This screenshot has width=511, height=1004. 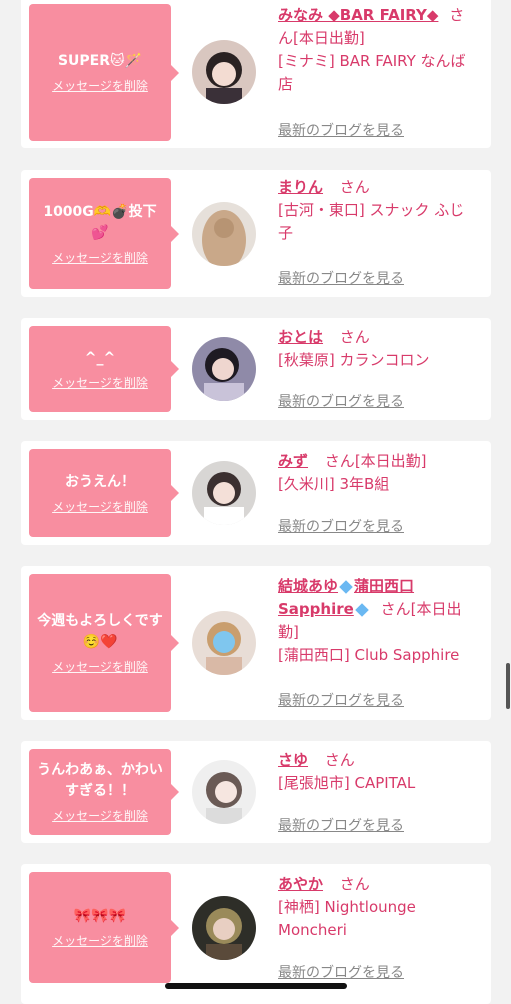 I want to click on message-bubble: ^_^ メッセージを削除, so click(x=104, y=369).